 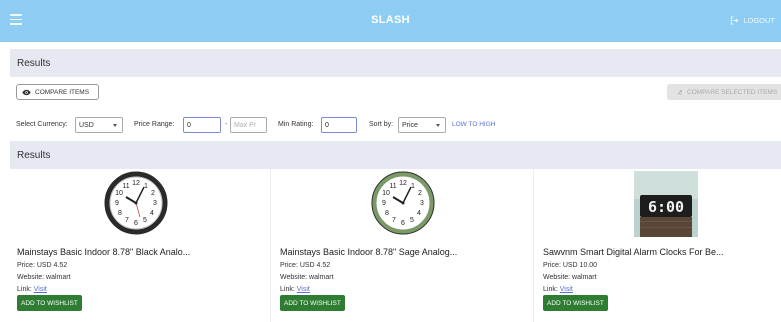 What do you see at coordinates (410, 125) in the screenshot?
I see `sort-value: Price` at bounding box center [410, 125].